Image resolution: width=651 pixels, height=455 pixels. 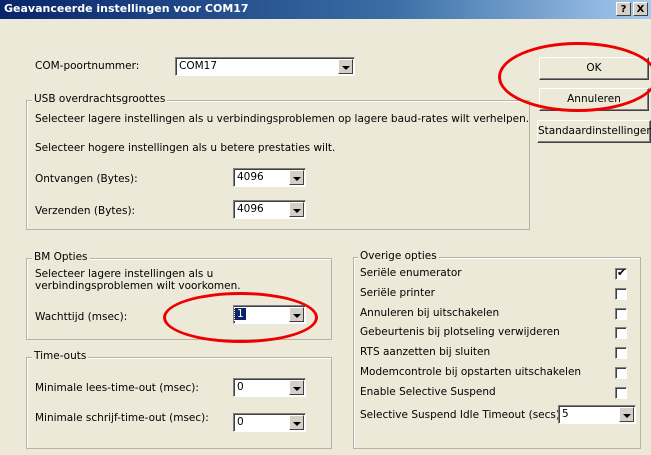 What do you see at coordinates (640, 9) in the screenshot?
I see `close-button: X` at bounding box center [640, 9].